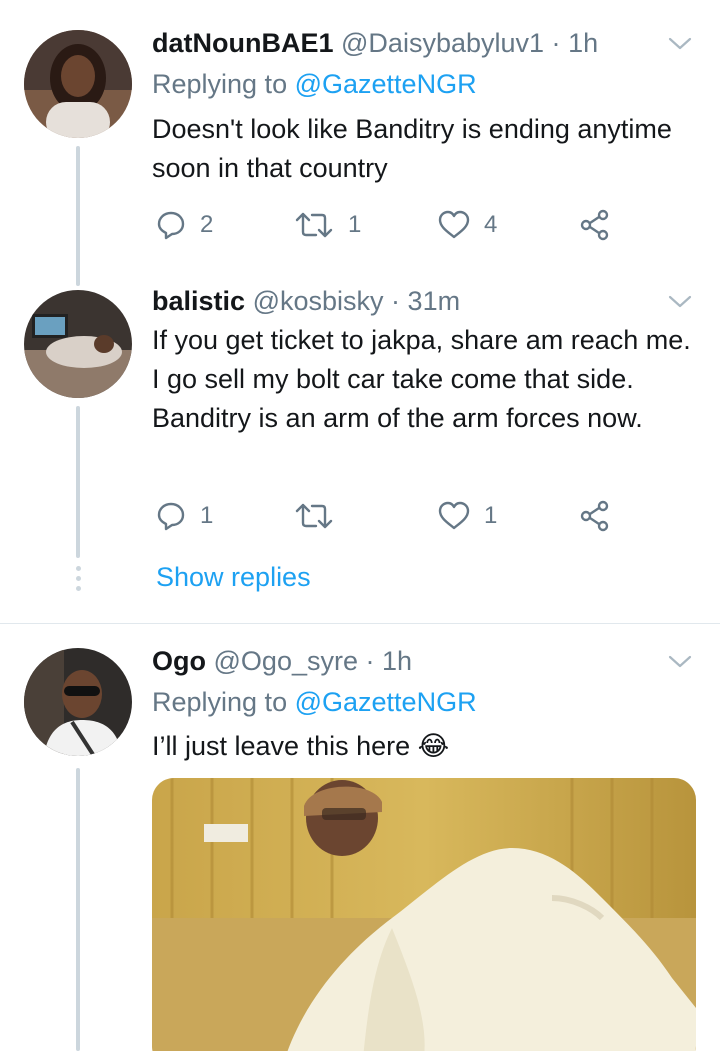  I want to click on display-name: datNounBAE1, so click(243, 43).